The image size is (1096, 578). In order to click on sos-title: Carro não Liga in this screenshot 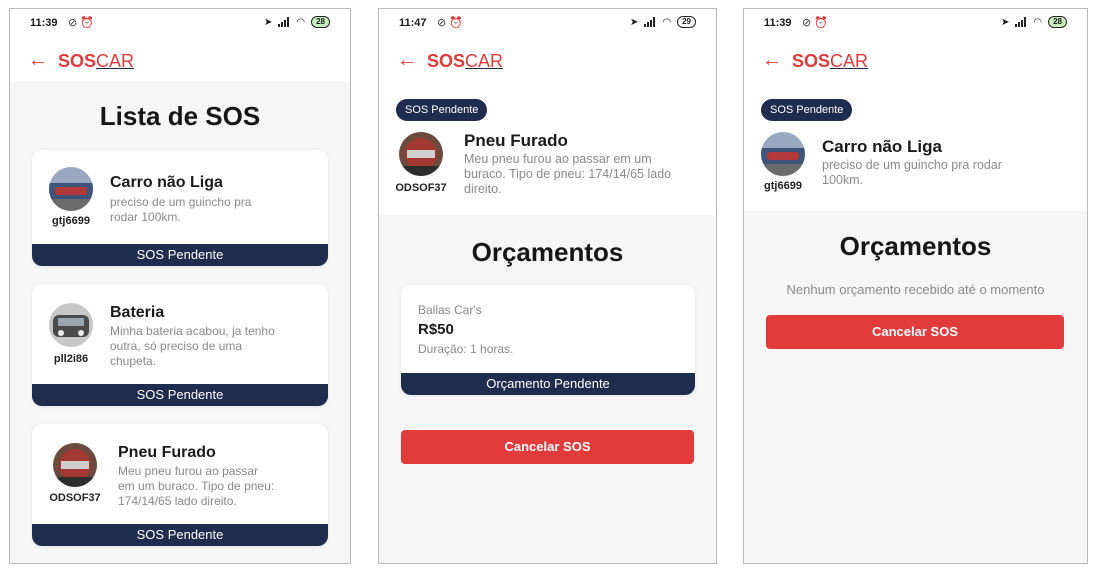, I will do `click(882, 146)`.